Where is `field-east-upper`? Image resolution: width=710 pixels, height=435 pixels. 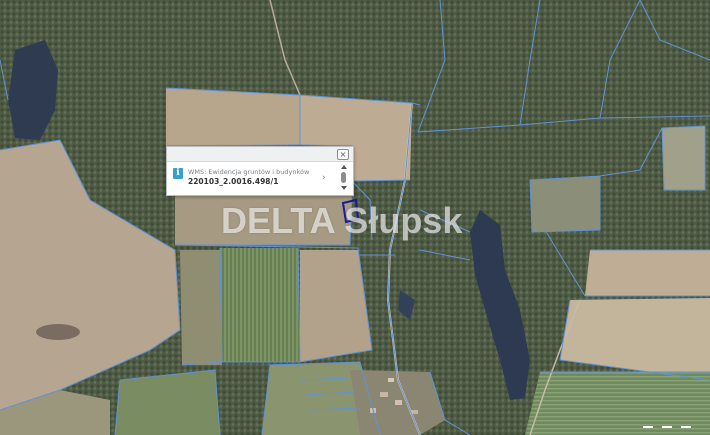
field-east-upper is located at coordinates (647, 273).